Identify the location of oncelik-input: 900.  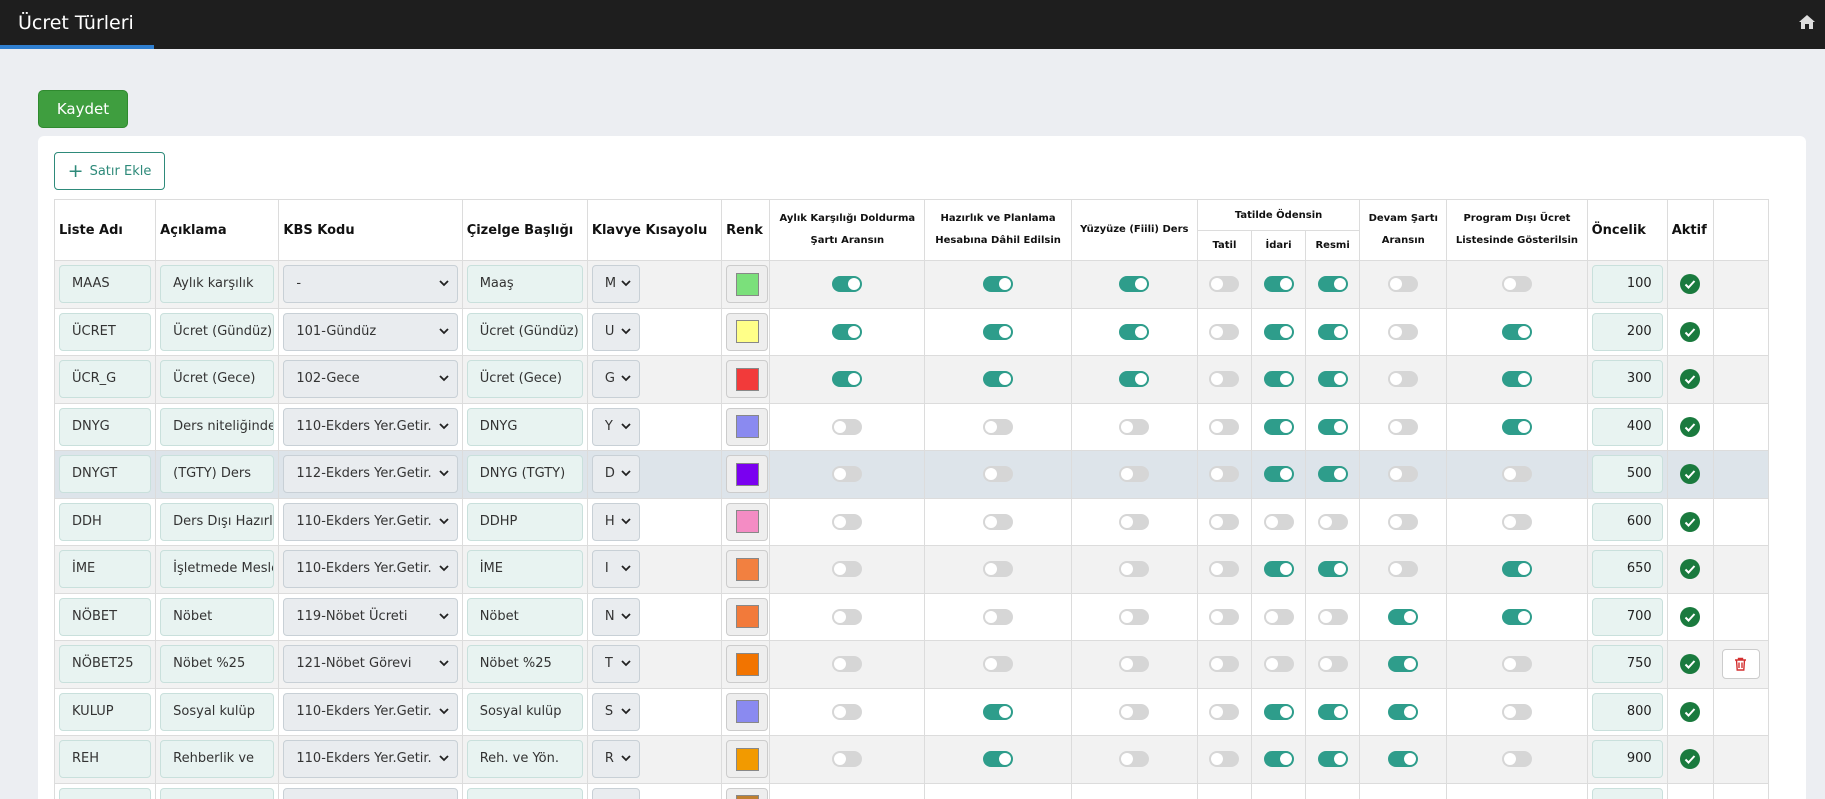
(1627, 759).